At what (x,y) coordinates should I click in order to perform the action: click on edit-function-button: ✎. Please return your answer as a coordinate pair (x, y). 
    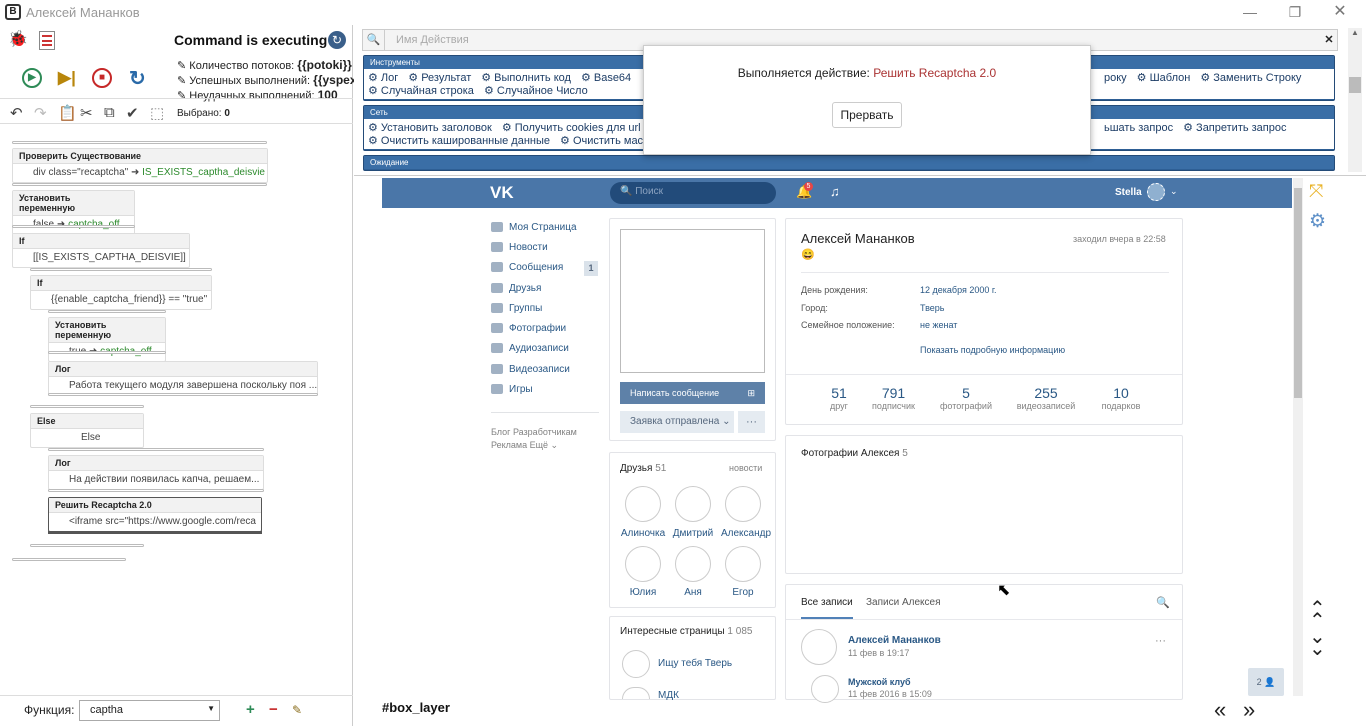
    Looking at the image, I should click on (297, 710).